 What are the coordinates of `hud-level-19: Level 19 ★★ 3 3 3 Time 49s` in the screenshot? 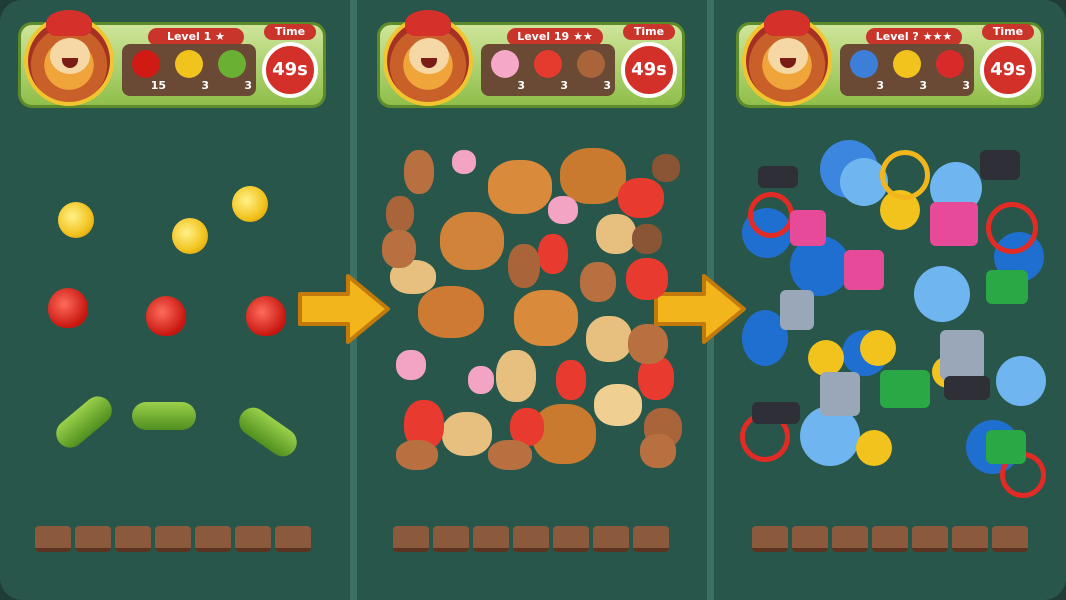 It's located at (531, 60).